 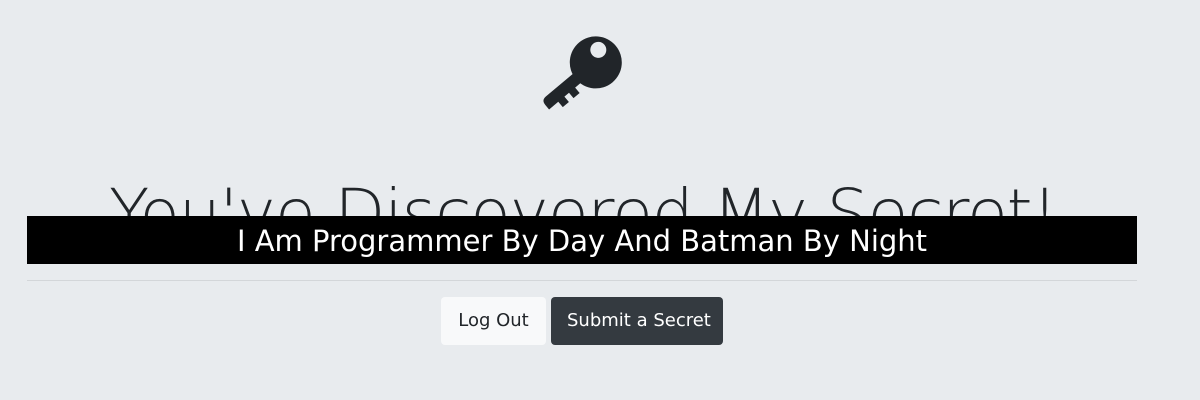 What do you see at coordinates (582, 74) in the screenshot?
I see `key-icon` at bounding box center [582, 74].